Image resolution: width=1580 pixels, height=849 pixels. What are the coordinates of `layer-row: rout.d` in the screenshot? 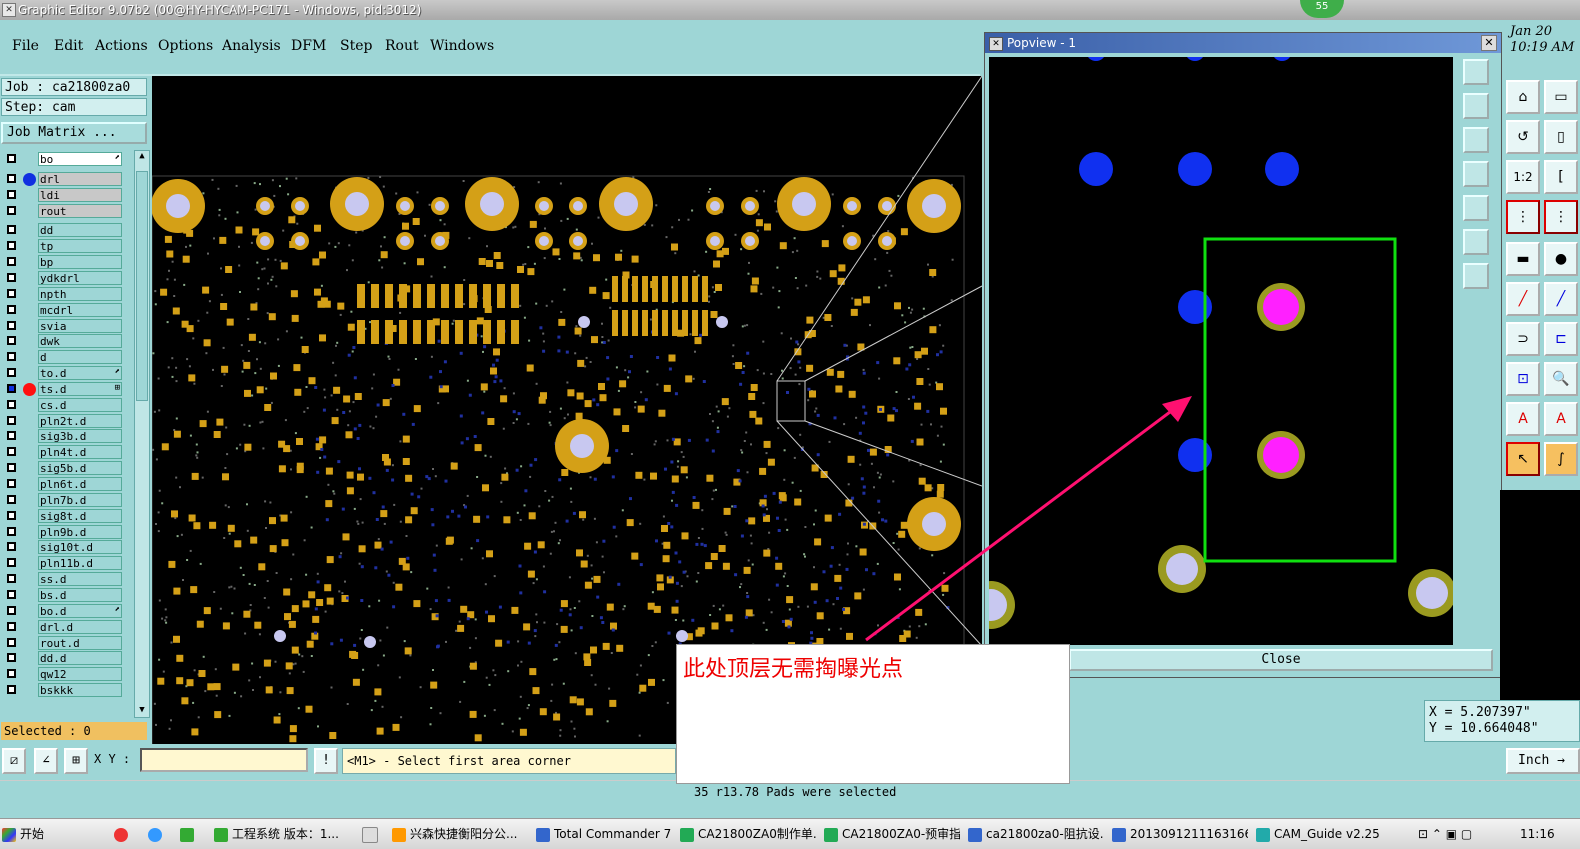 It's located at (63, 643).